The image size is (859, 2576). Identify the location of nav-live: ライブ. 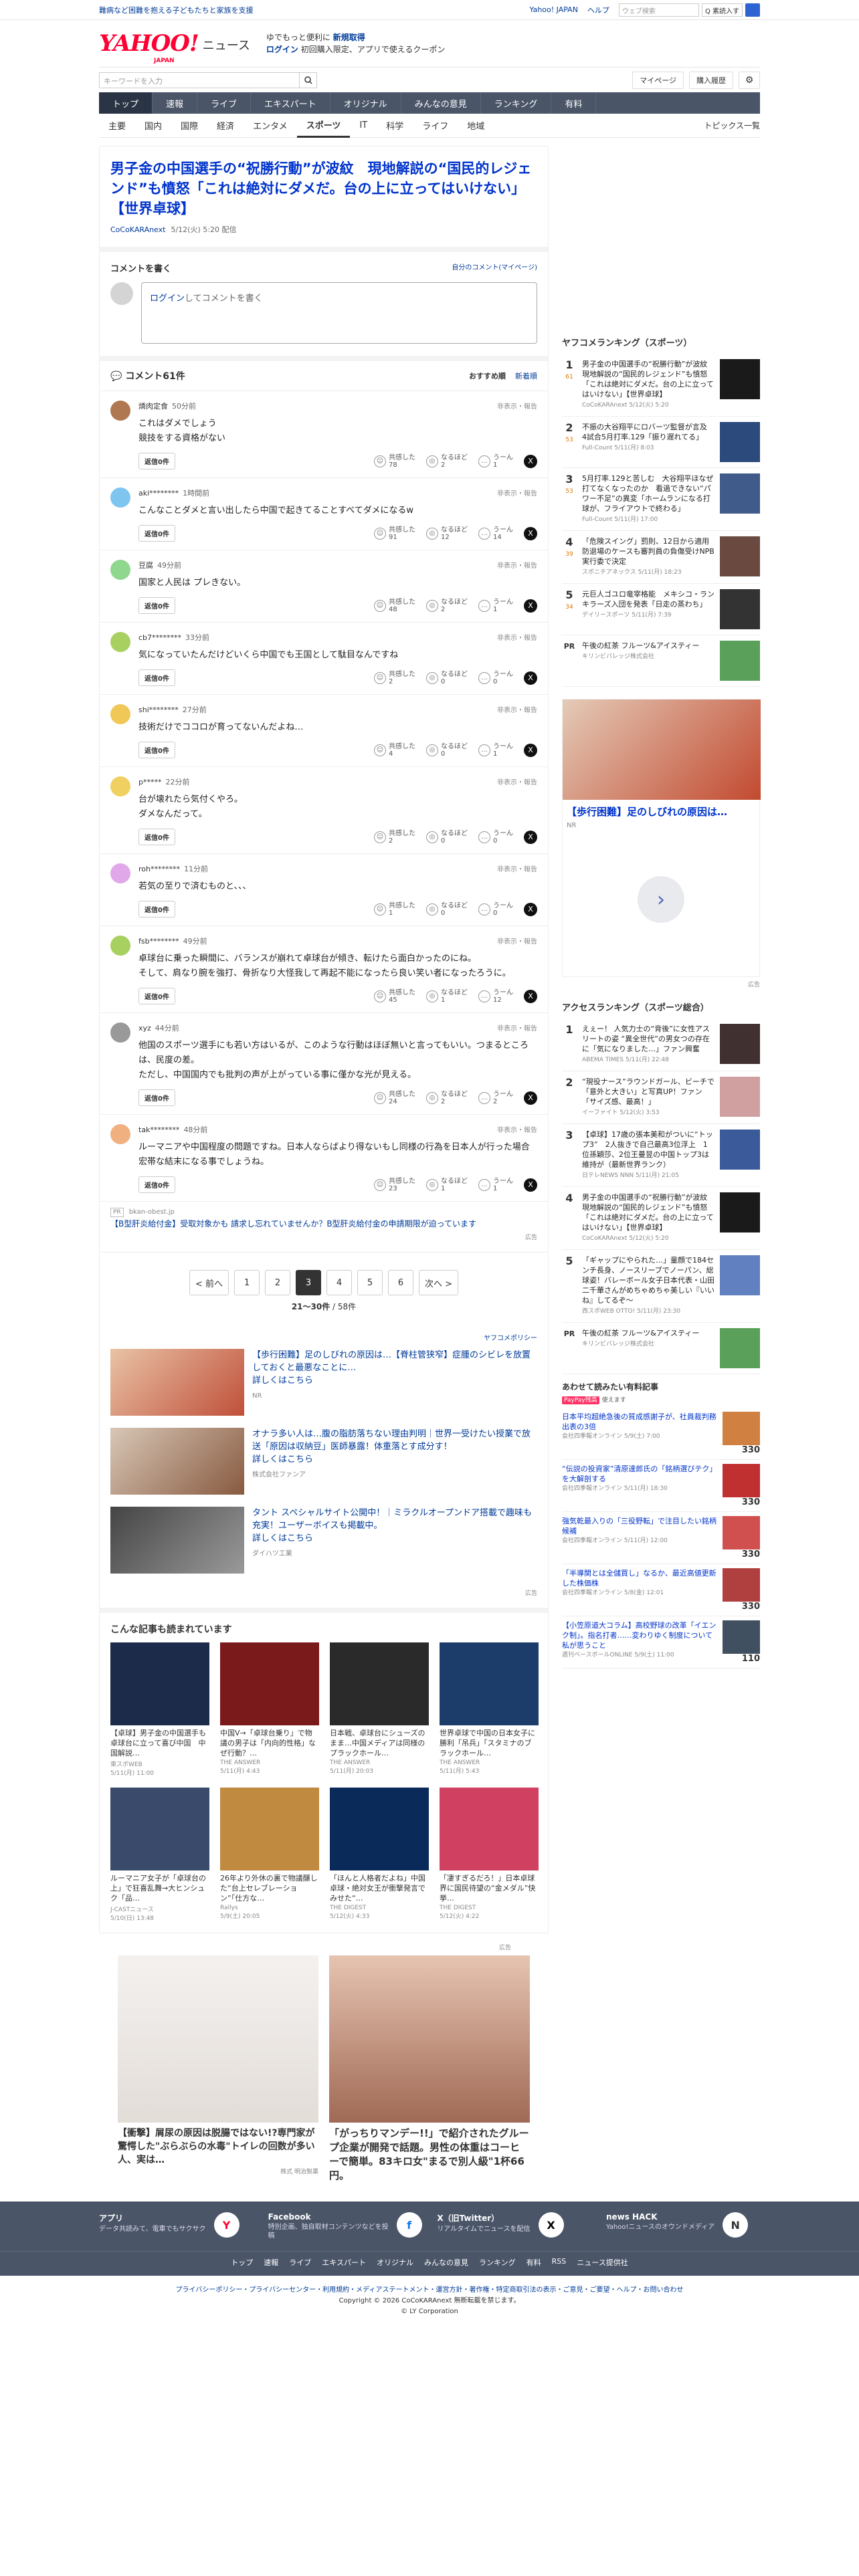
(224, 103).